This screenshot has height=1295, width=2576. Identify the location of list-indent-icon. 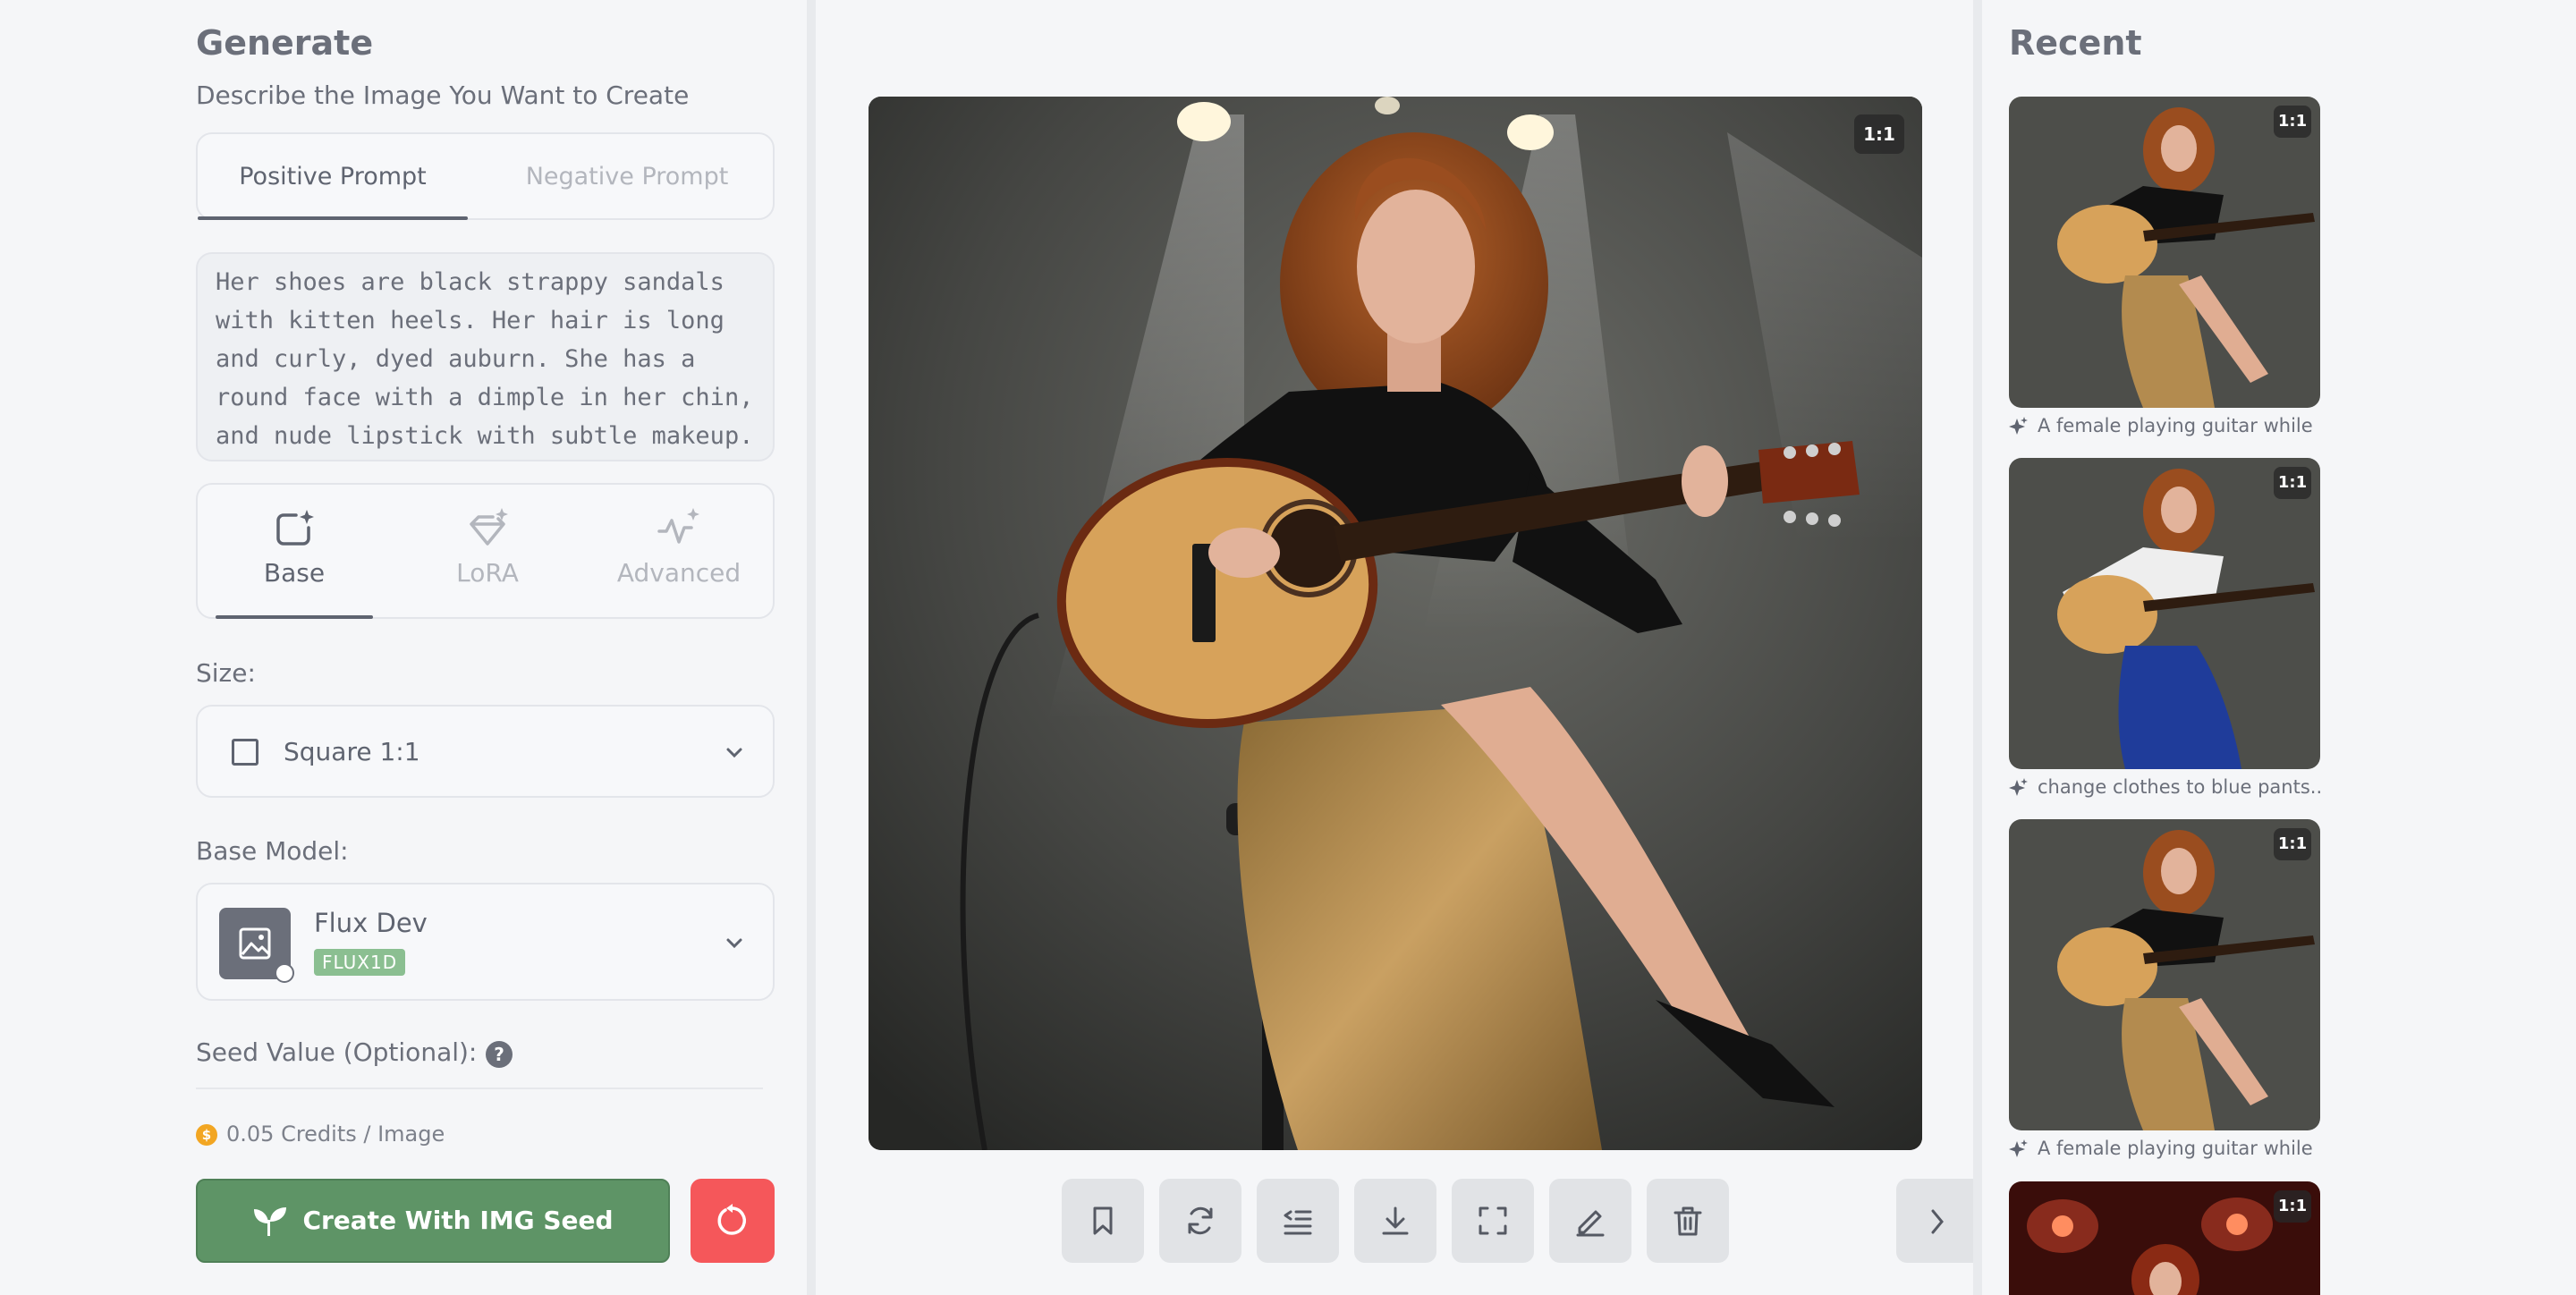
(1298, 1222).